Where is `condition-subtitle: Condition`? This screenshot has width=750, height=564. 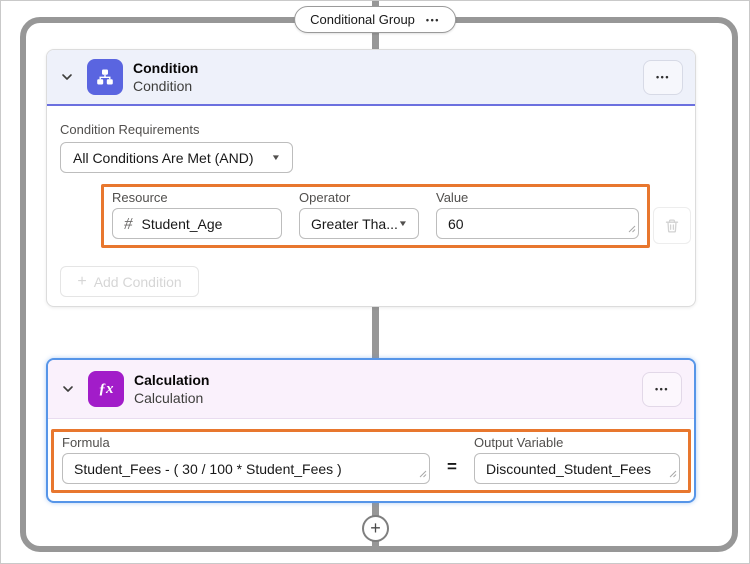 condition-subtitle: Condition is located at coordinates (163, 85).